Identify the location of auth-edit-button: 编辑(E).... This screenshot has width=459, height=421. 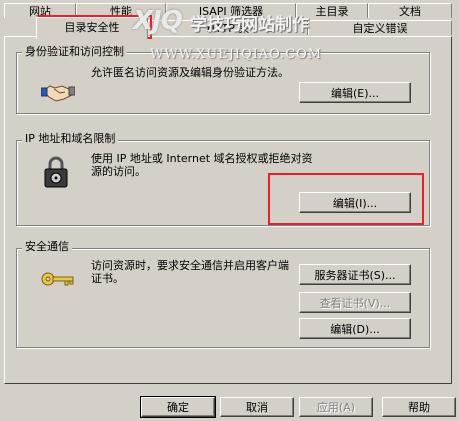
(355, 92).